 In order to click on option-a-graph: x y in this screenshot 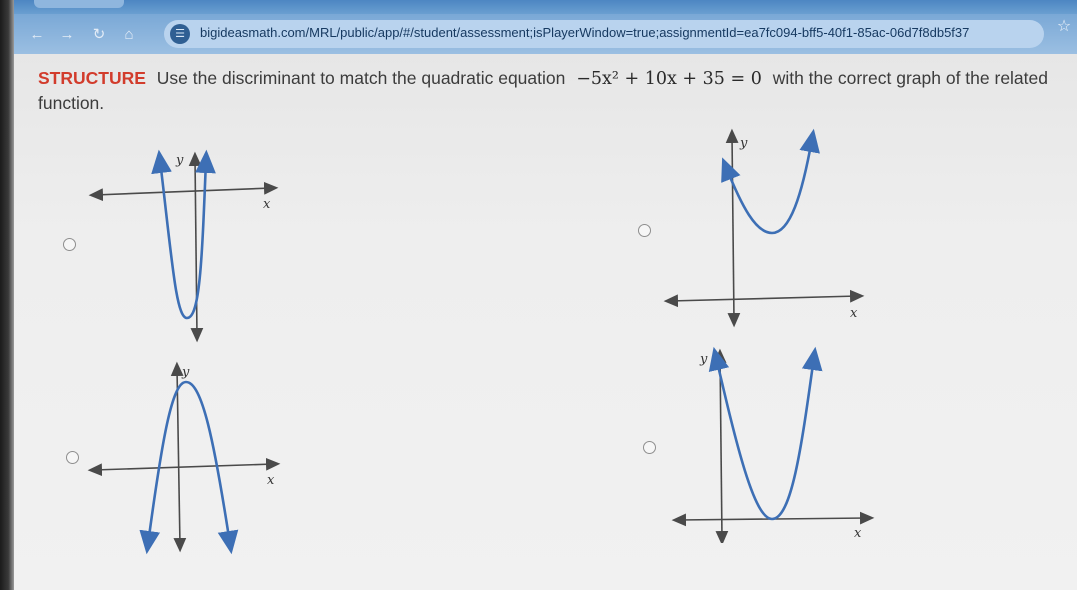, I will do `click(185, 245)`.